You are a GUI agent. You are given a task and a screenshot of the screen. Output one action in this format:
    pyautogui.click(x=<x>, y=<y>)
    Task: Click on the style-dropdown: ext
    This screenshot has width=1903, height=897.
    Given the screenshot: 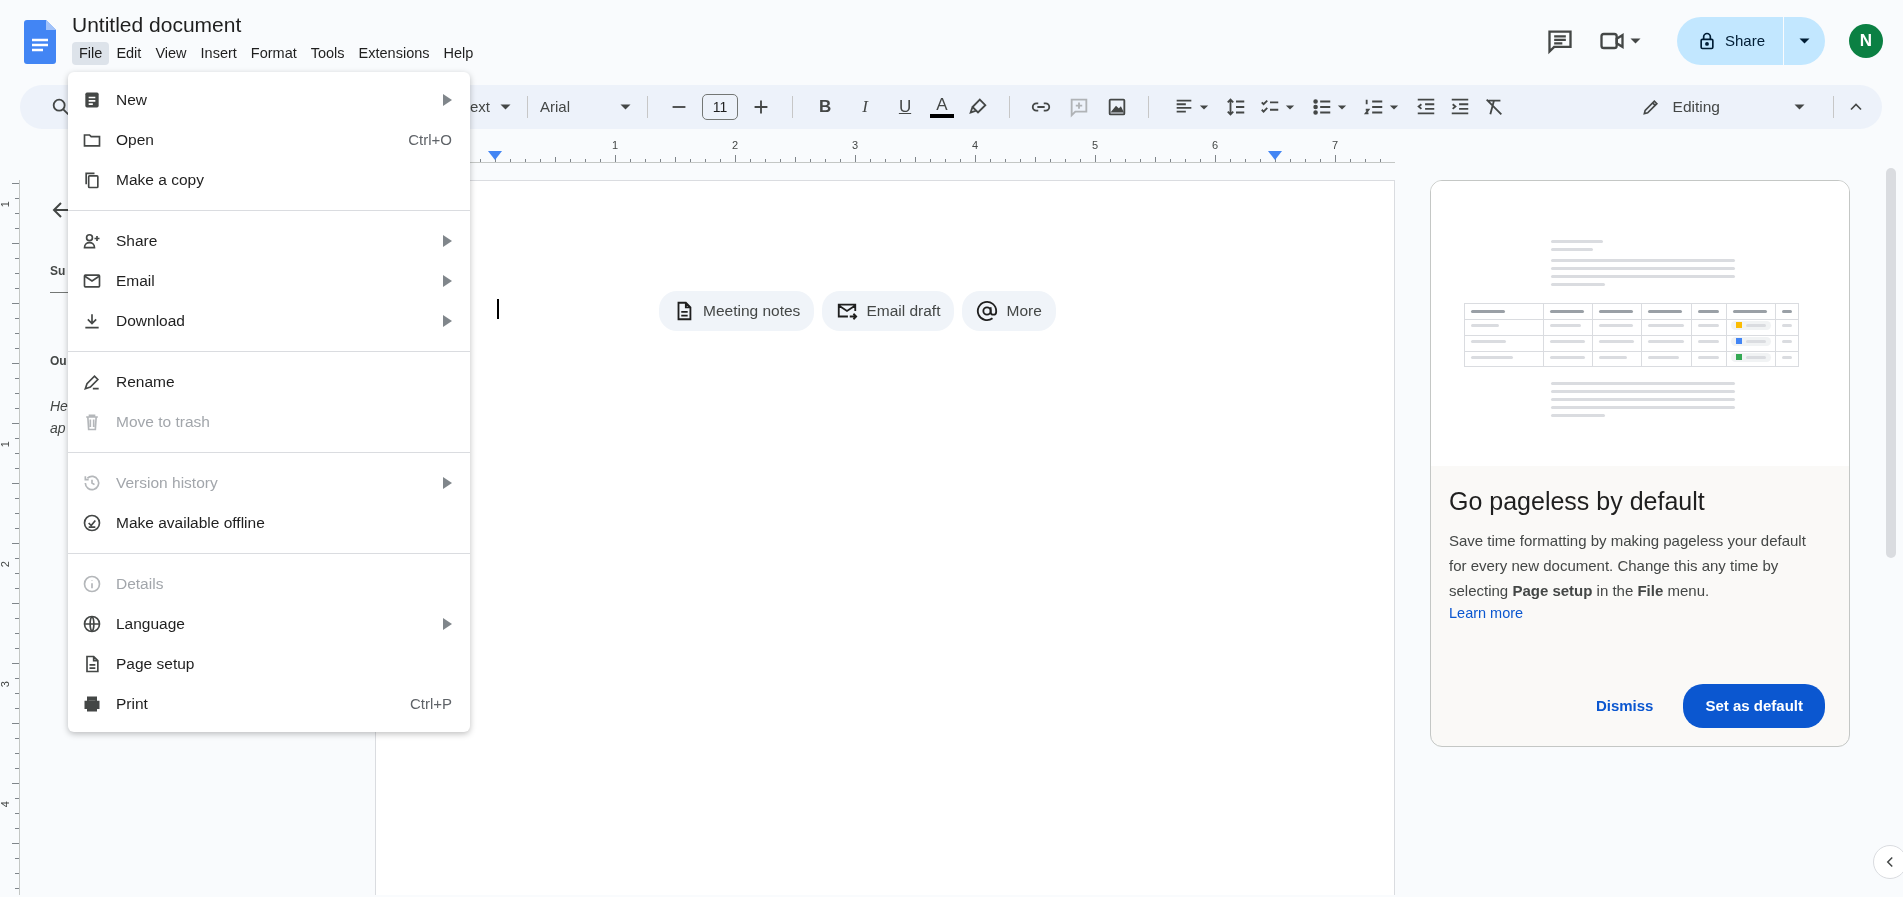 What is the action you would take?
    pyautogui.click(x=480, y=107)
    